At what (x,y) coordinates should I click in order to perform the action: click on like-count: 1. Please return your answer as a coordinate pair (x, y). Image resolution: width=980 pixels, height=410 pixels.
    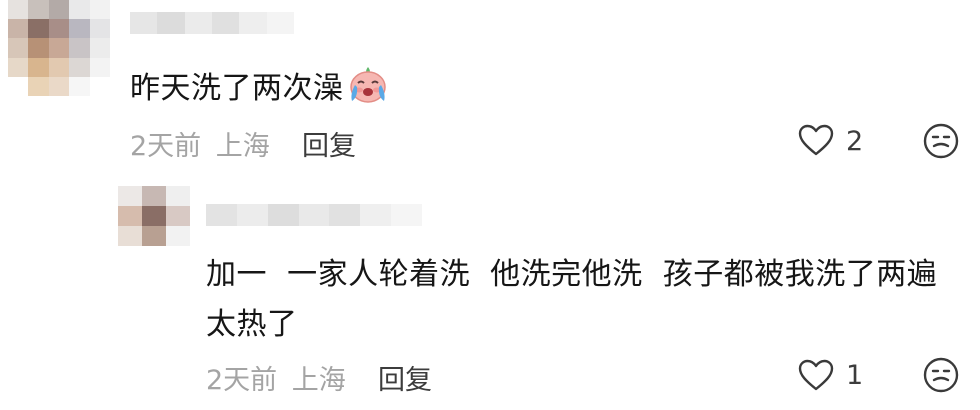
    Looking at the image, I should click on (855, 375).